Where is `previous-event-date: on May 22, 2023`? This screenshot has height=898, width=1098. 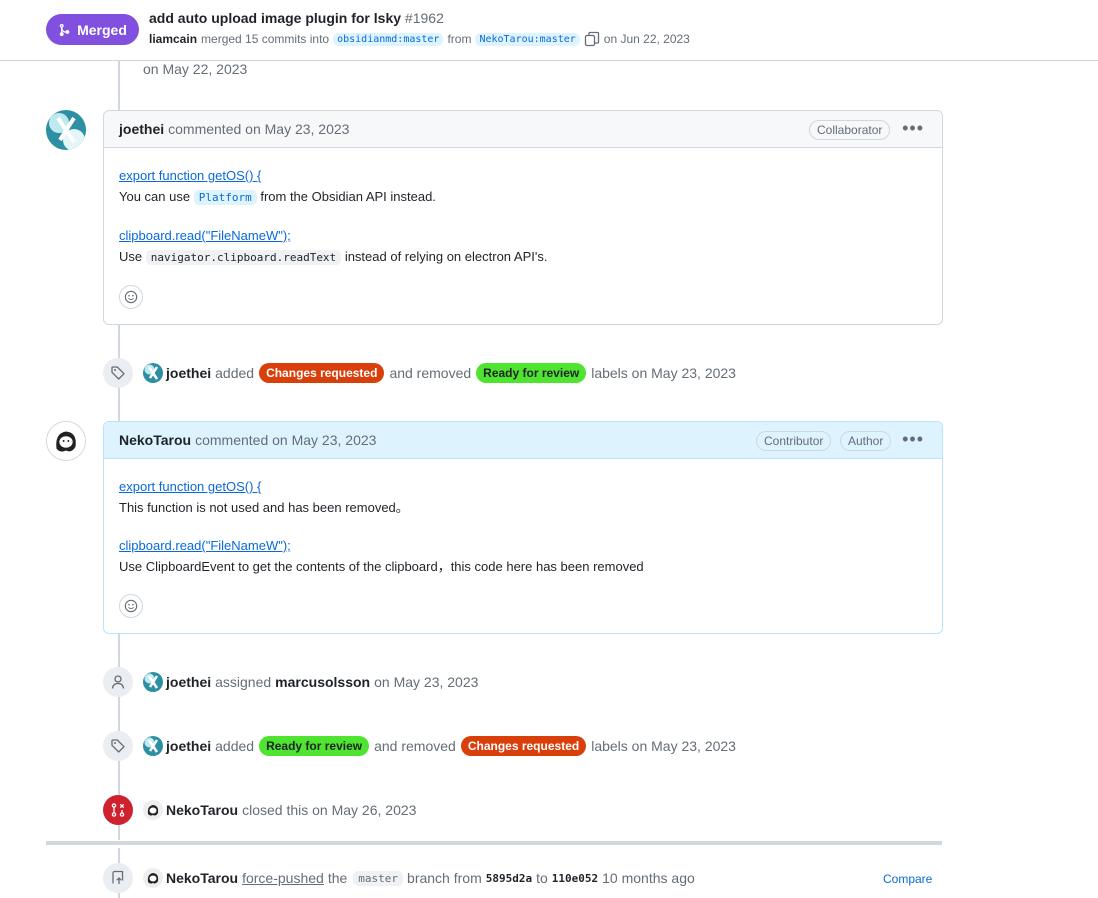
previous-event-date: on May 22, 2023 is located at coordinates (195, 69).